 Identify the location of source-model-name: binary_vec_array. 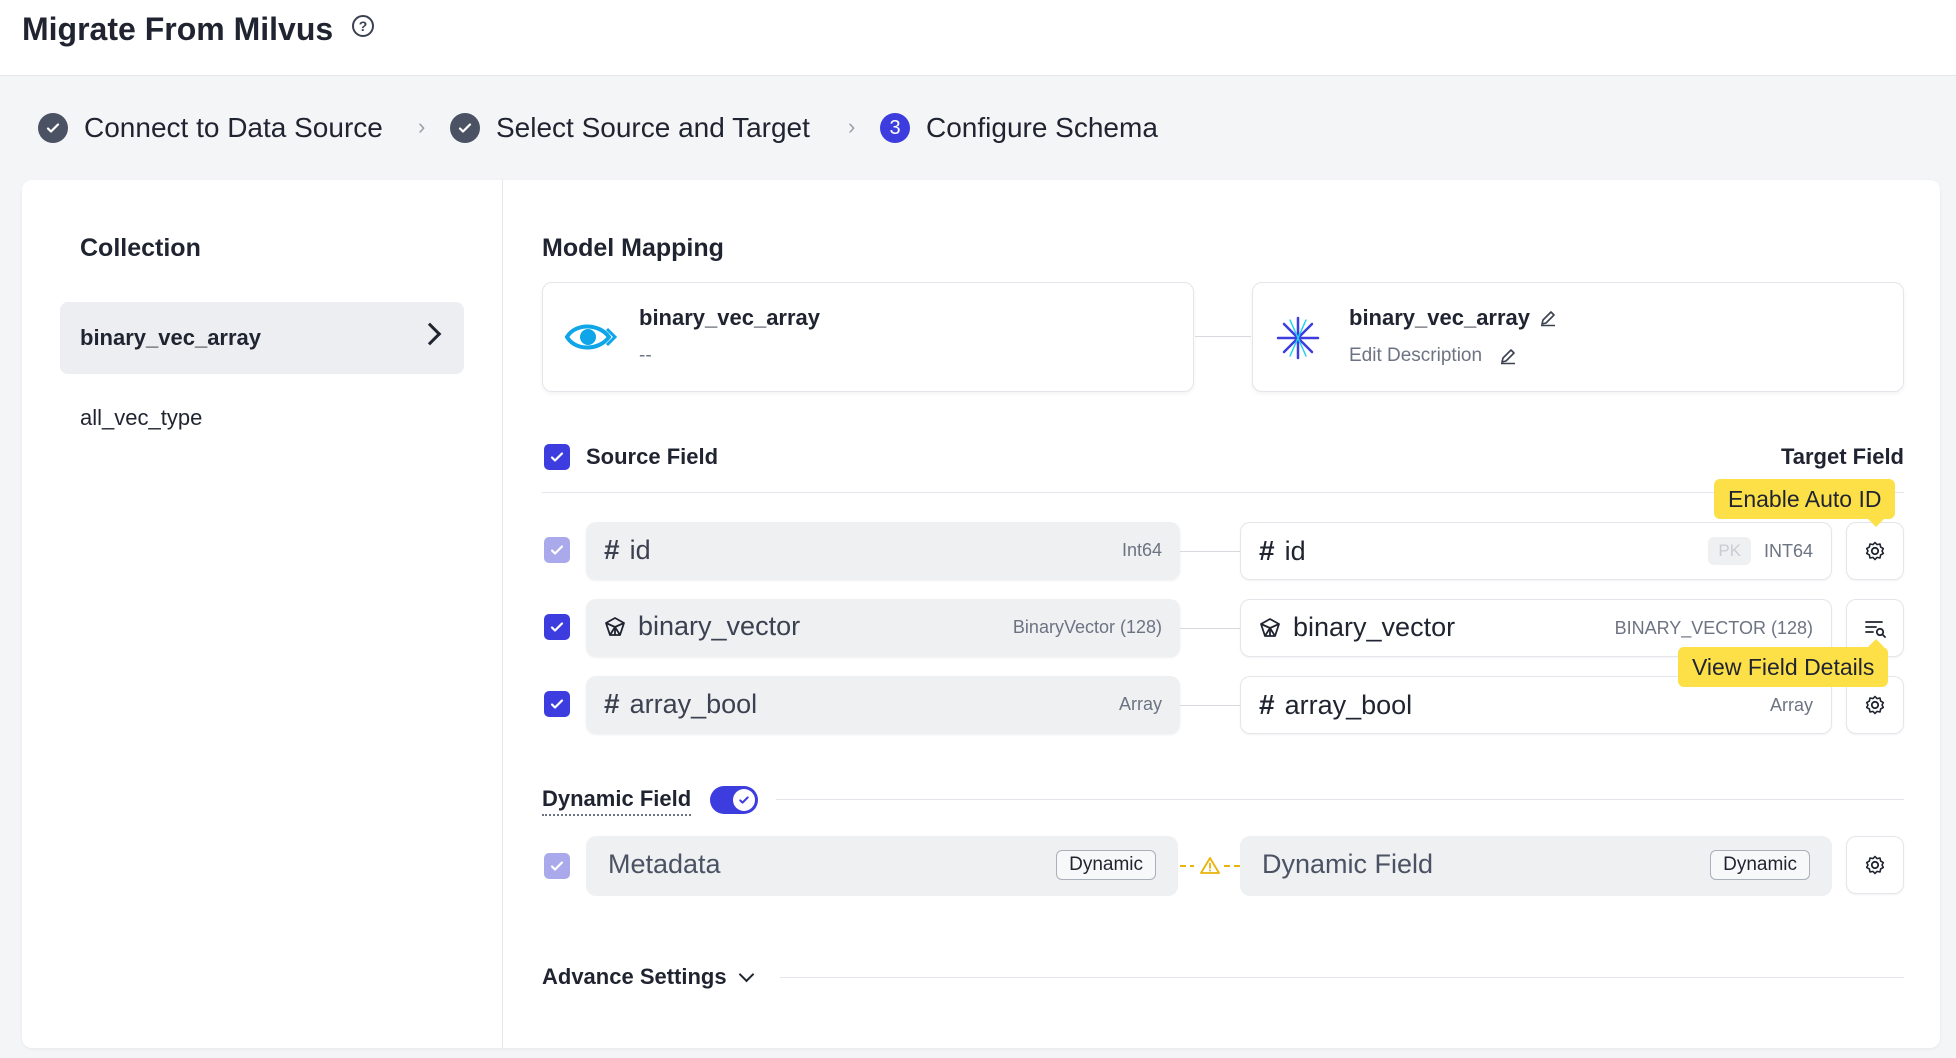
(730, 317).